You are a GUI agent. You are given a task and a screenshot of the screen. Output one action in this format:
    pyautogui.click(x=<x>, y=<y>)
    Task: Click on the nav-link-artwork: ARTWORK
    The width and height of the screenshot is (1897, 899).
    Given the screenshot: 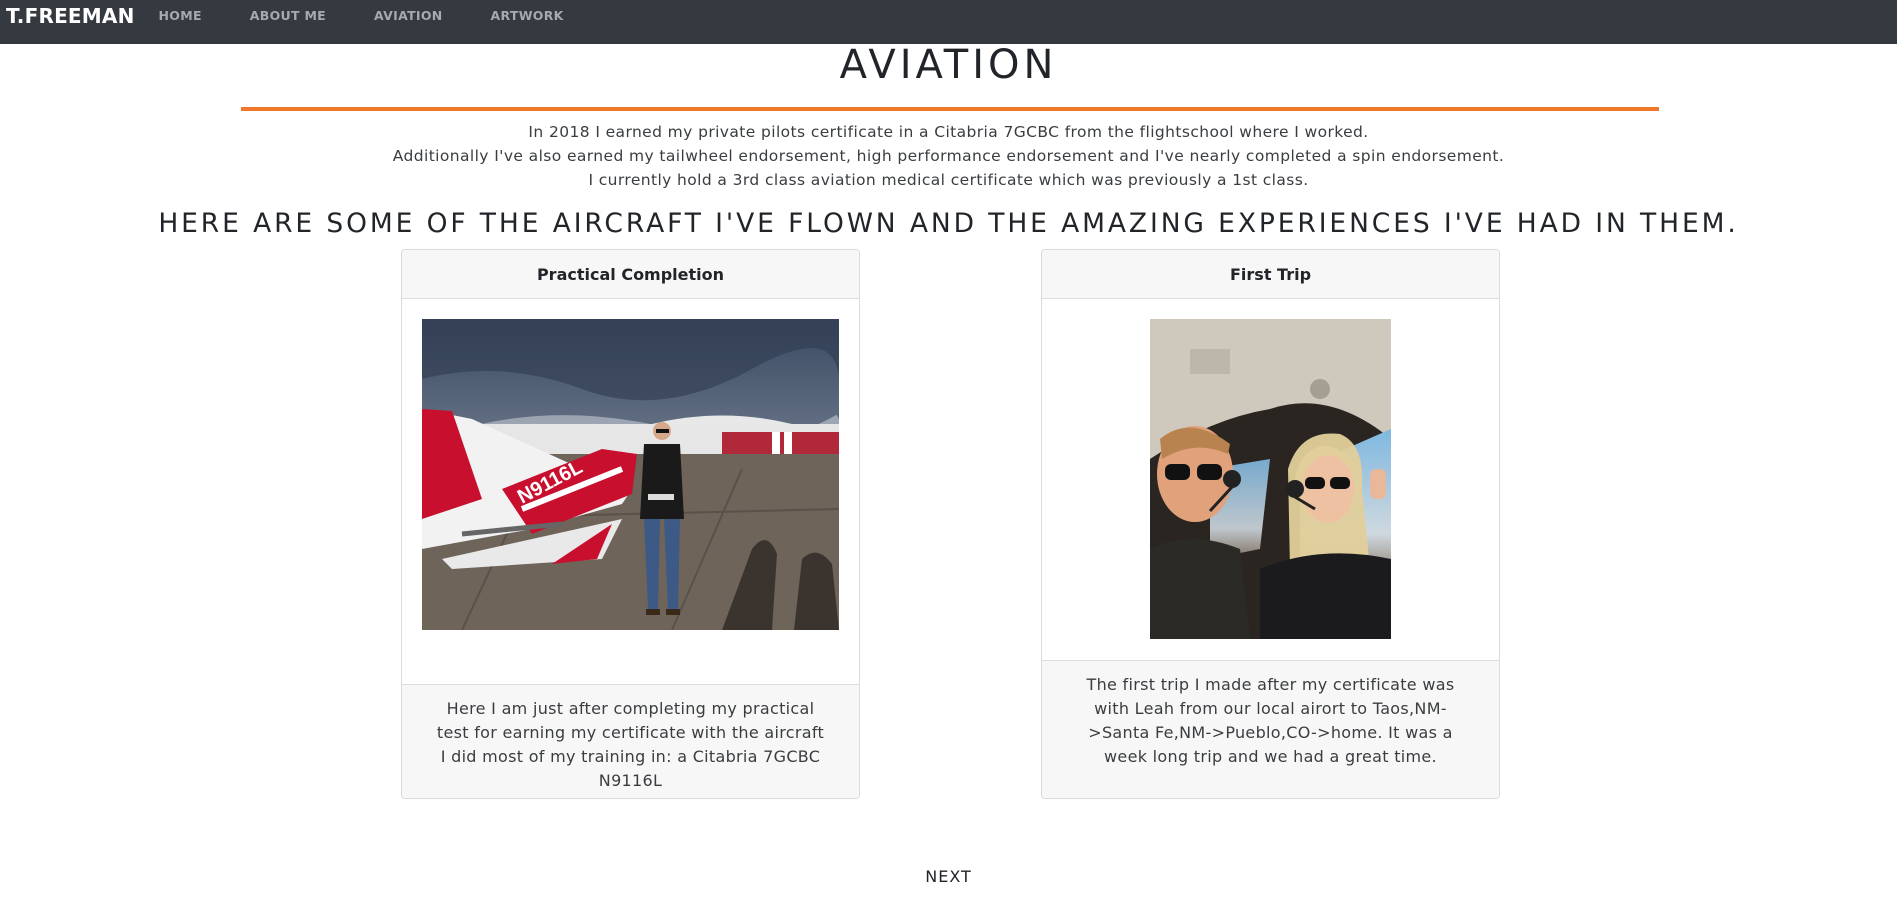 What is the action you would take?
    pyautogui.click(x=527, y=15)
    